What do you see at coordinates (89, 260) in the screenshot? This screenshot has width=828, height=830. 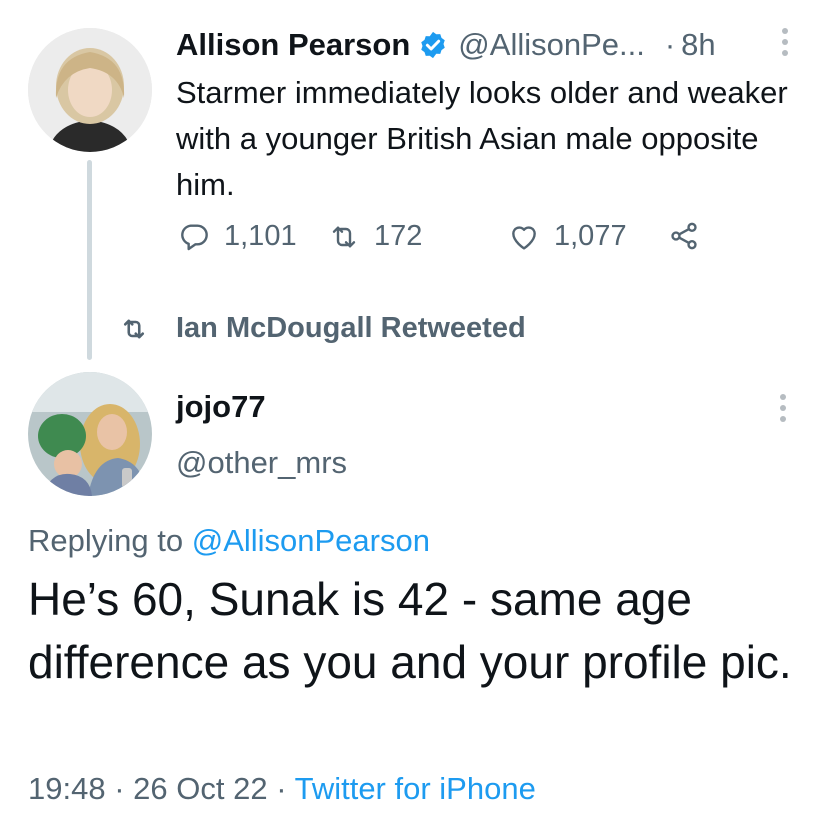 I see `thread-connector` at bounding box center [89, 260].